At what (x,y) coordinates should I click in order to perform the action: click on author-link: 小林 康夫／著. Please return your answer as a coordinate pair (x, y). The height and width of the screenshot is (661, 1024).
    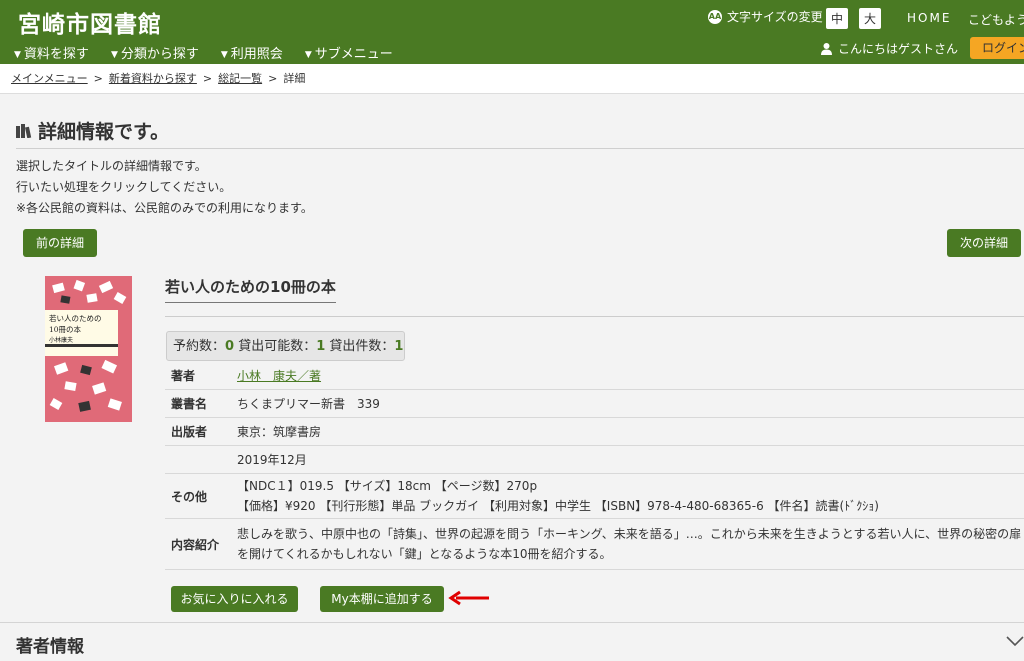
    Looking at the image, I should click on (279, 375).